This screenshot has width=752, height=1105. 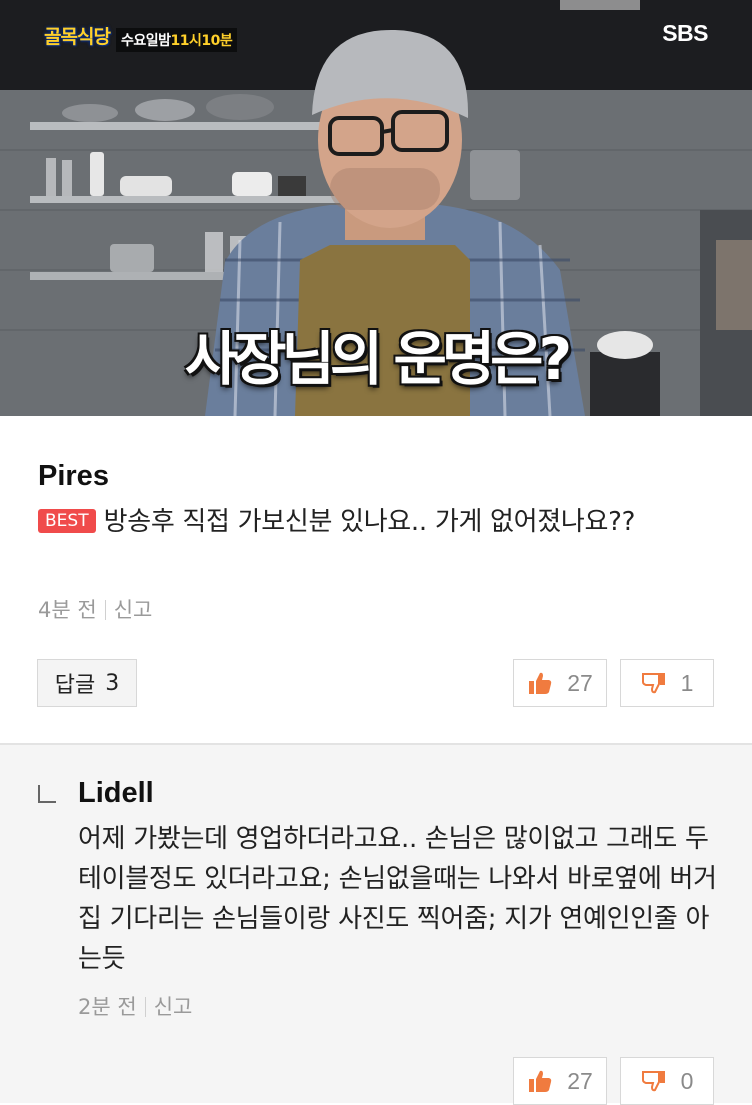 I want to click on comment-body: BEST 방송후 직접 가보신분 있나요.. 가게 없어졌나요??, so click(x=378, y=522).